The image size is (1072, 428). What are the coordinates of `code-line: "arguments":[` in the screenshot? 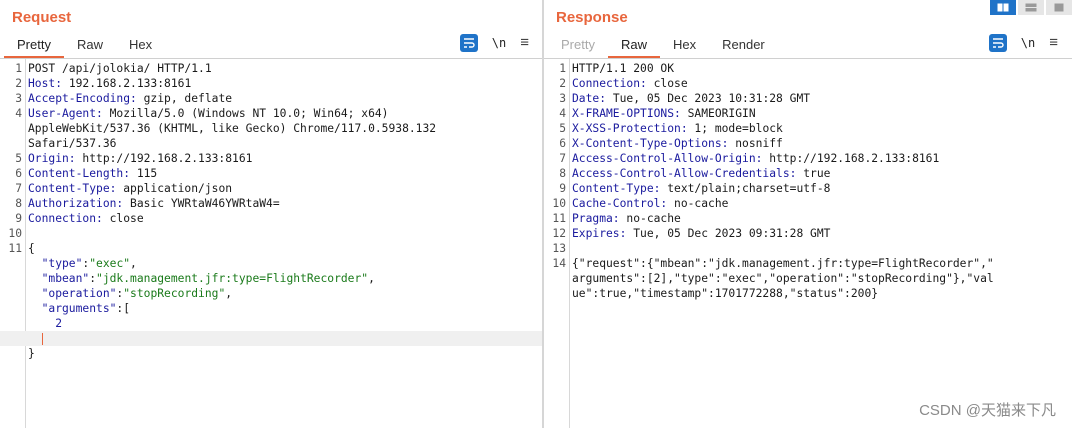 It's located at (271, 308).